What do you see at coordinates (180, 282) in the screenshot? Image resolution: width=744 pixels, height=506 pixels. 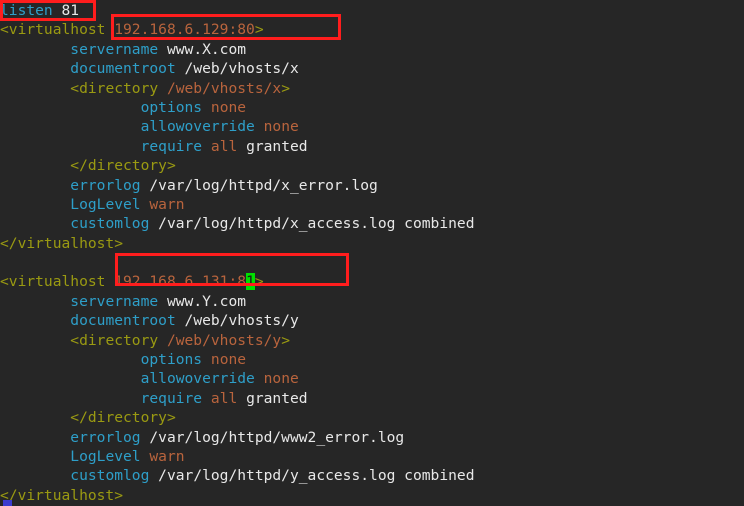 I see `code-token: 192.168.6.131:8` at bounding box center [180, 282].